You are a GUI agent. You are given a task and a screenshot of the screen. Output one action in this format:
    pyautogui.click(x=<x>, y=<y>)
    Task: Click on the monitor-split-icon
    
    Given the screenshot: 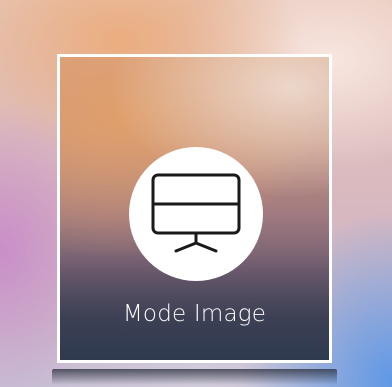 What is the action you would take?
    pyautogui.click(x=196, y=213)
    